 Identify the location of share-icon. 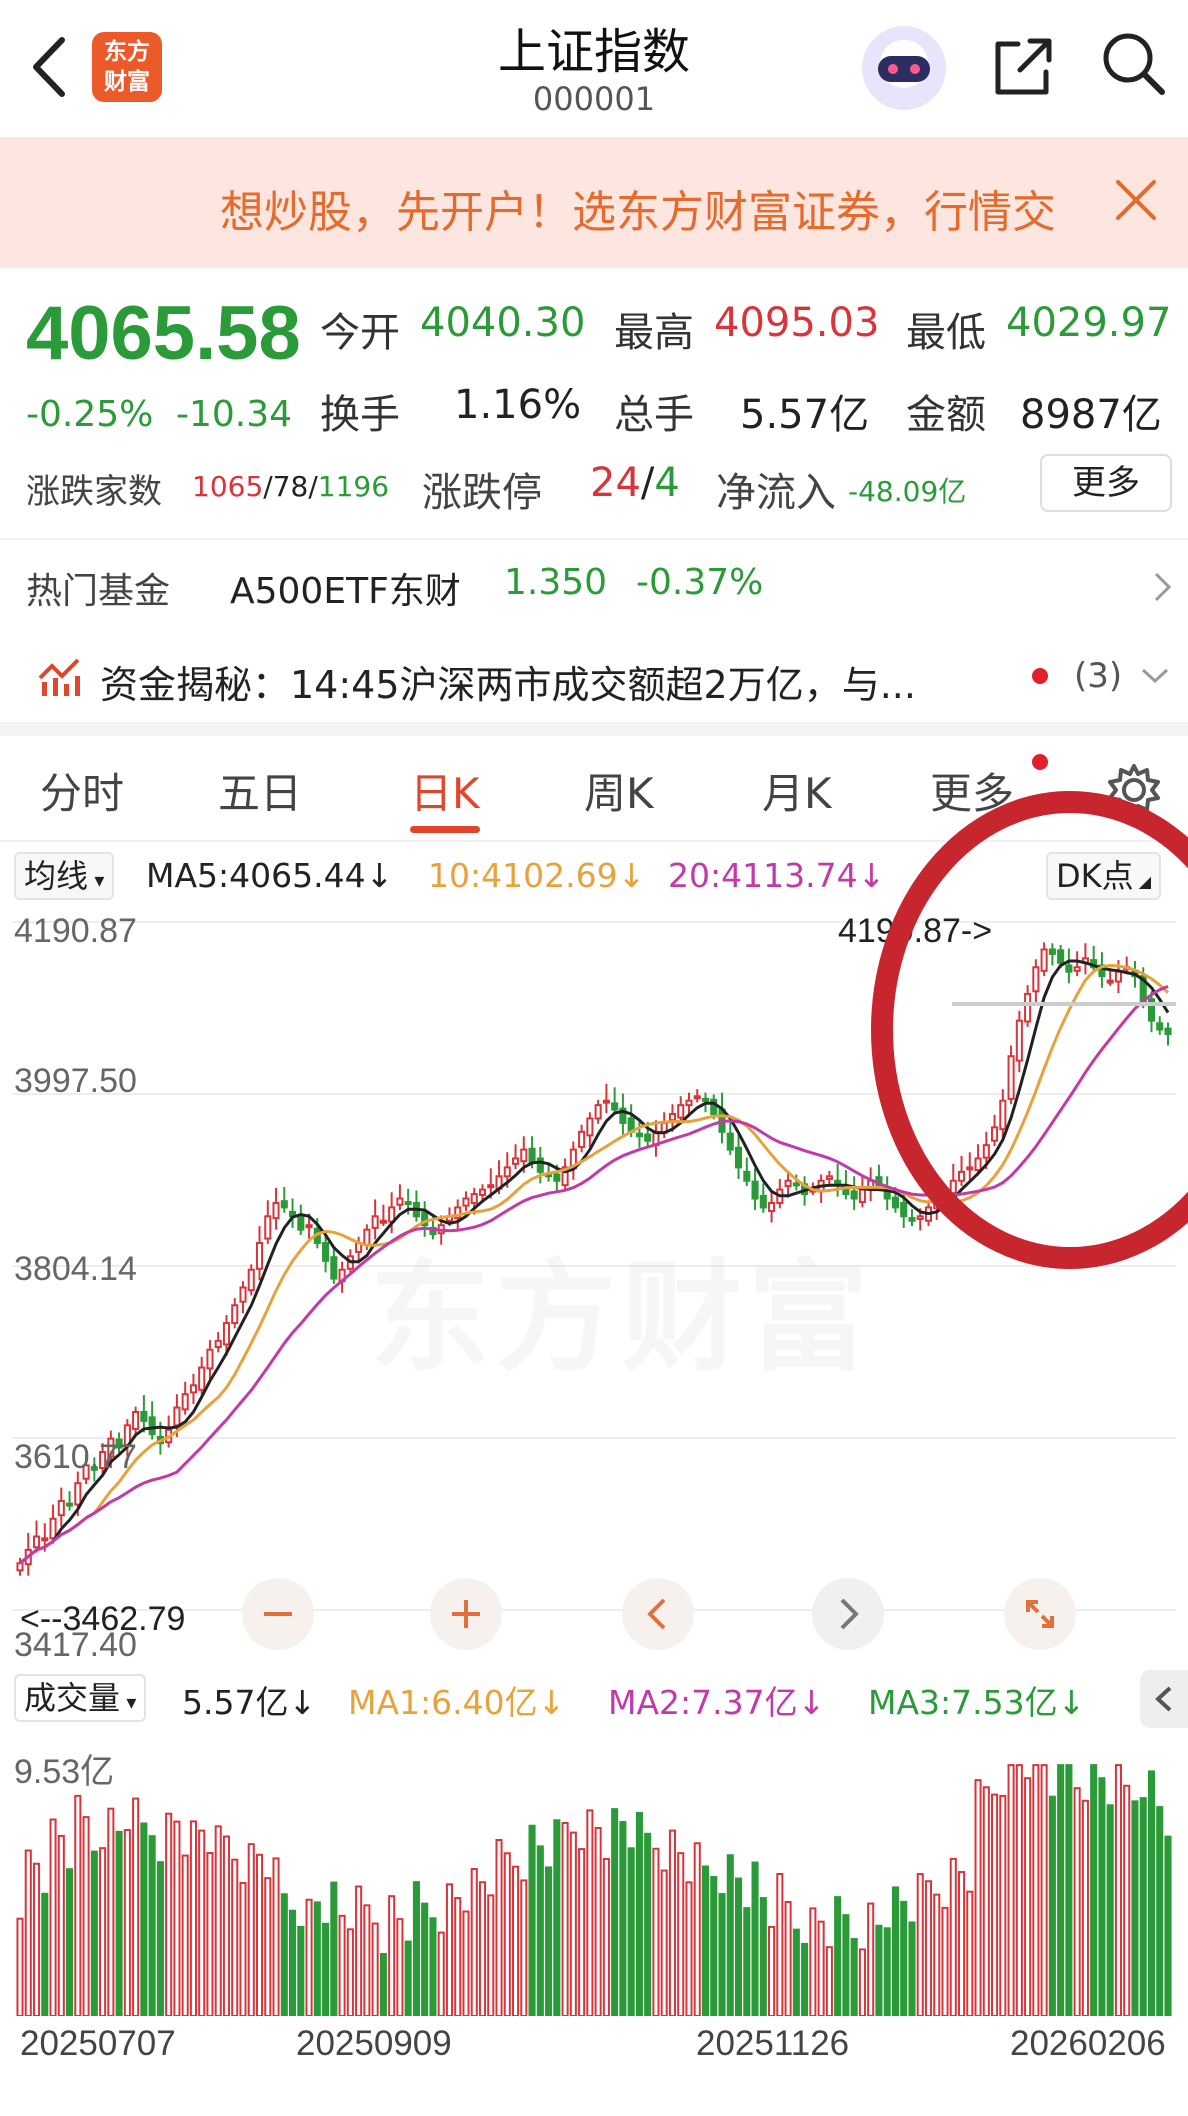
(1023, 67).